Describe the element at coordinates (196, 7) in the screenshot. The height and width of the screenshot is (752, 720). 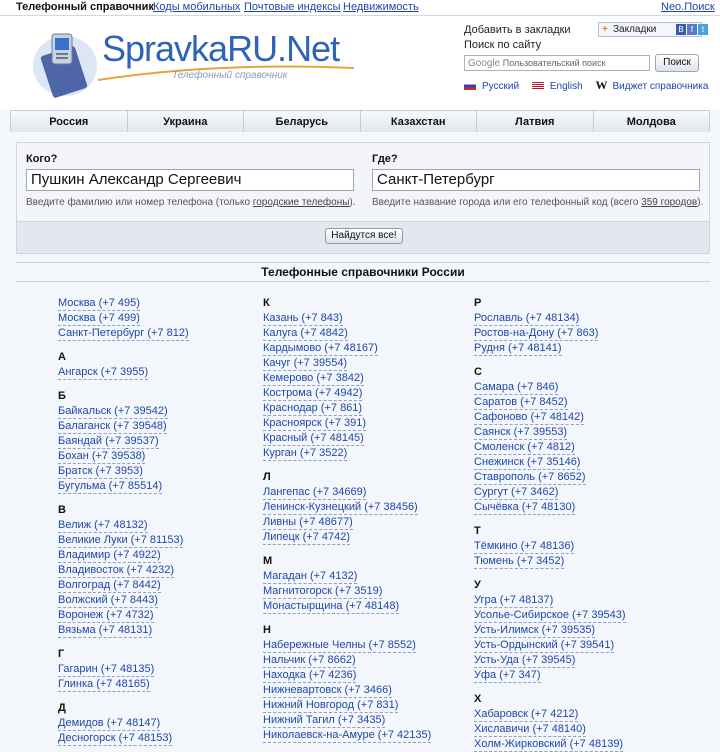
I see `link-mobile-codes: Коды мобильных` at that location.